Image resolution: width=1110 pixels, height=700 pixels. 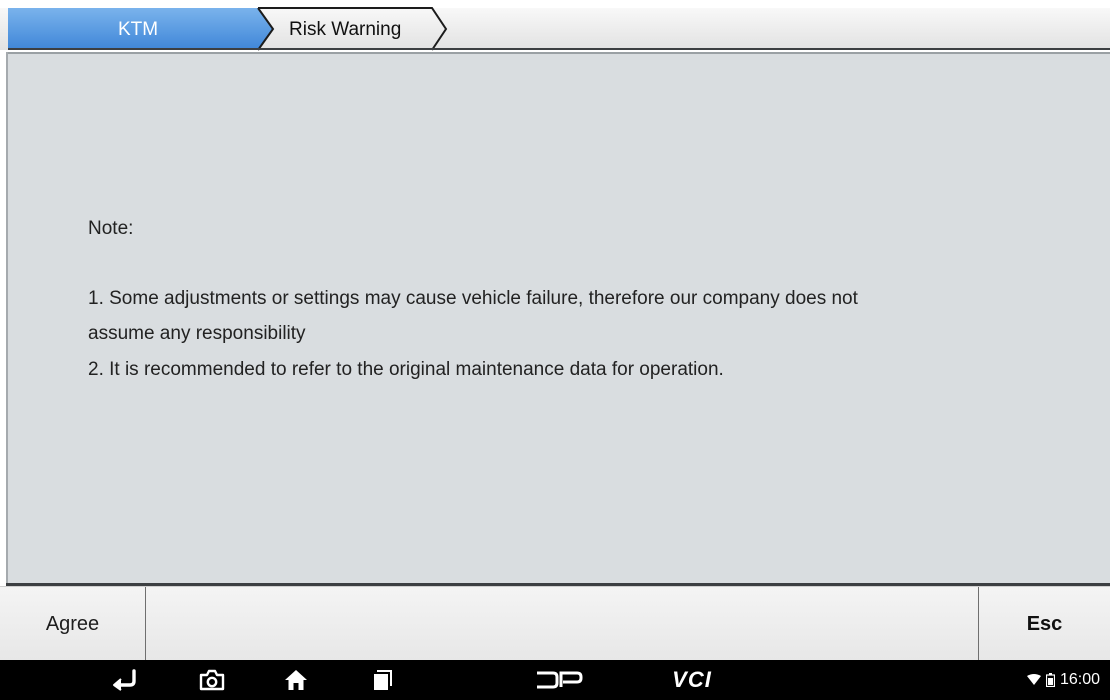 What do you see at coordinates (296, 680) in the screenshot?
I see `home-icon` at bounding box center [296, 680].